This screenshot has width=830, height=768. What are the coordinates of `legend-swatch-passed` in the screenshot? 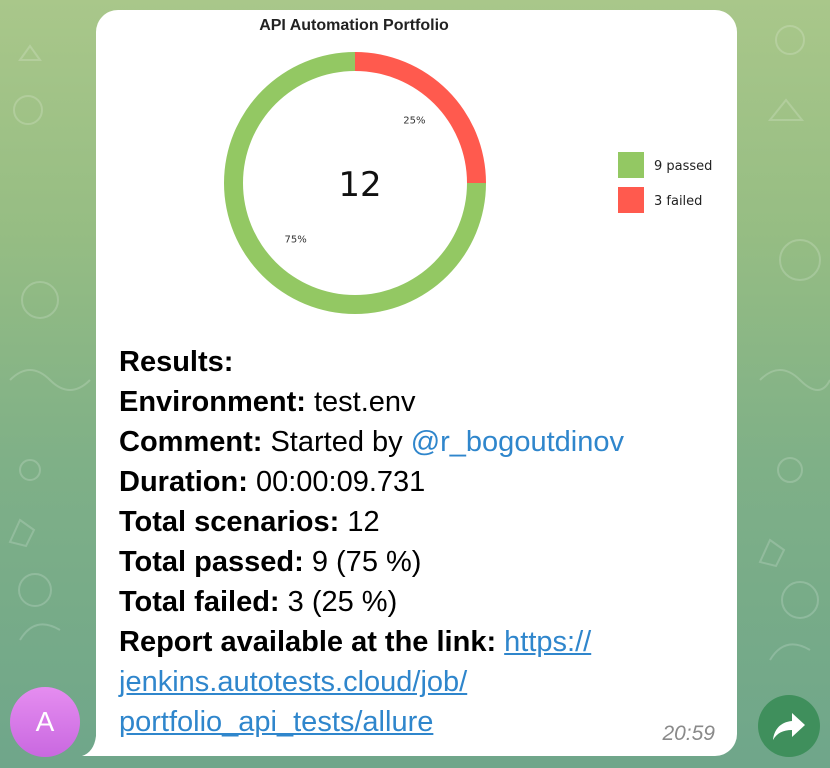 It's located at (631, 165).